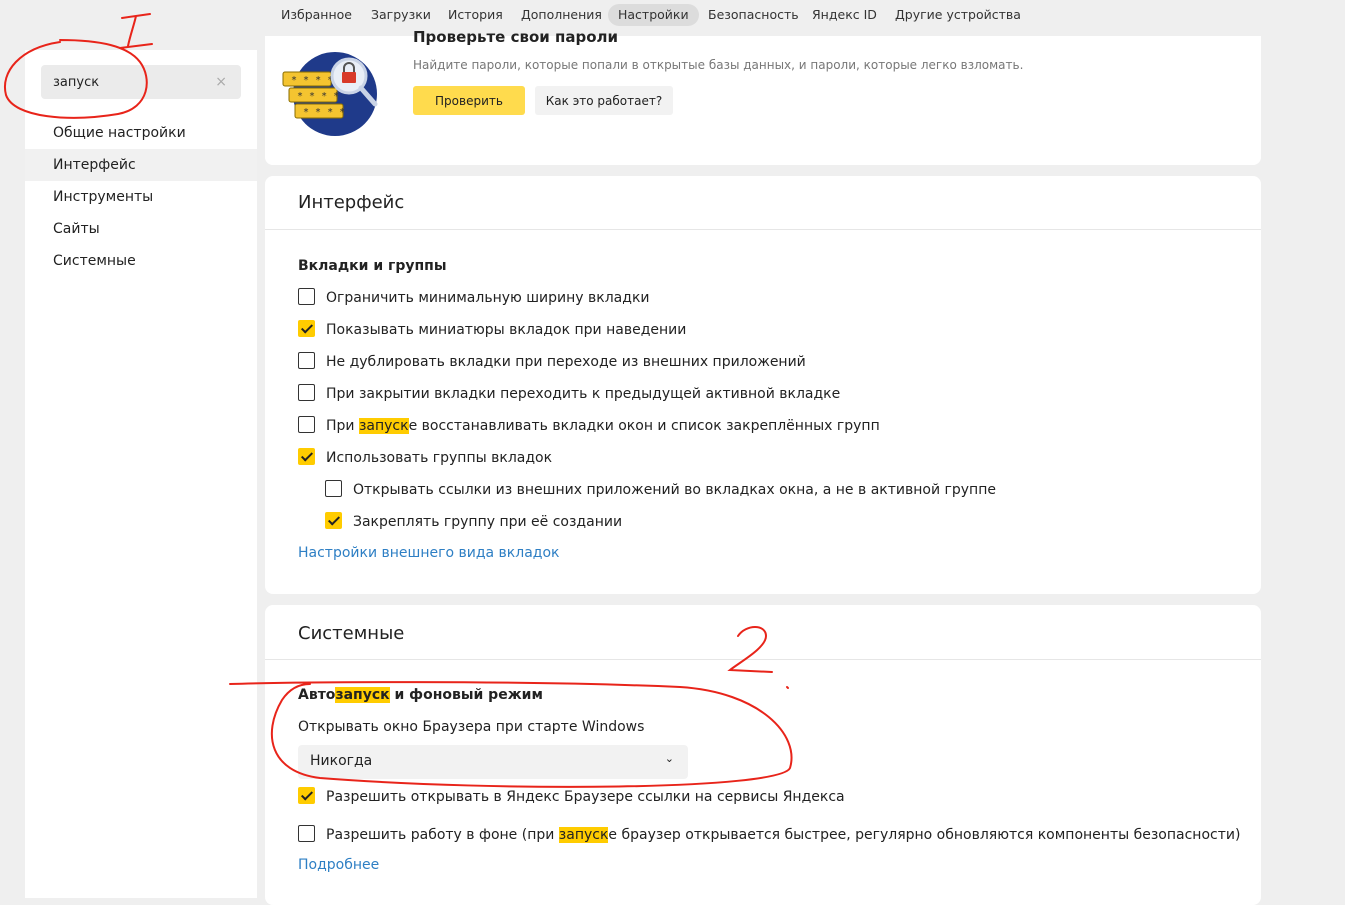 The image size is (1345, 905). I want to click on tab-history: История, so click(475, 15).